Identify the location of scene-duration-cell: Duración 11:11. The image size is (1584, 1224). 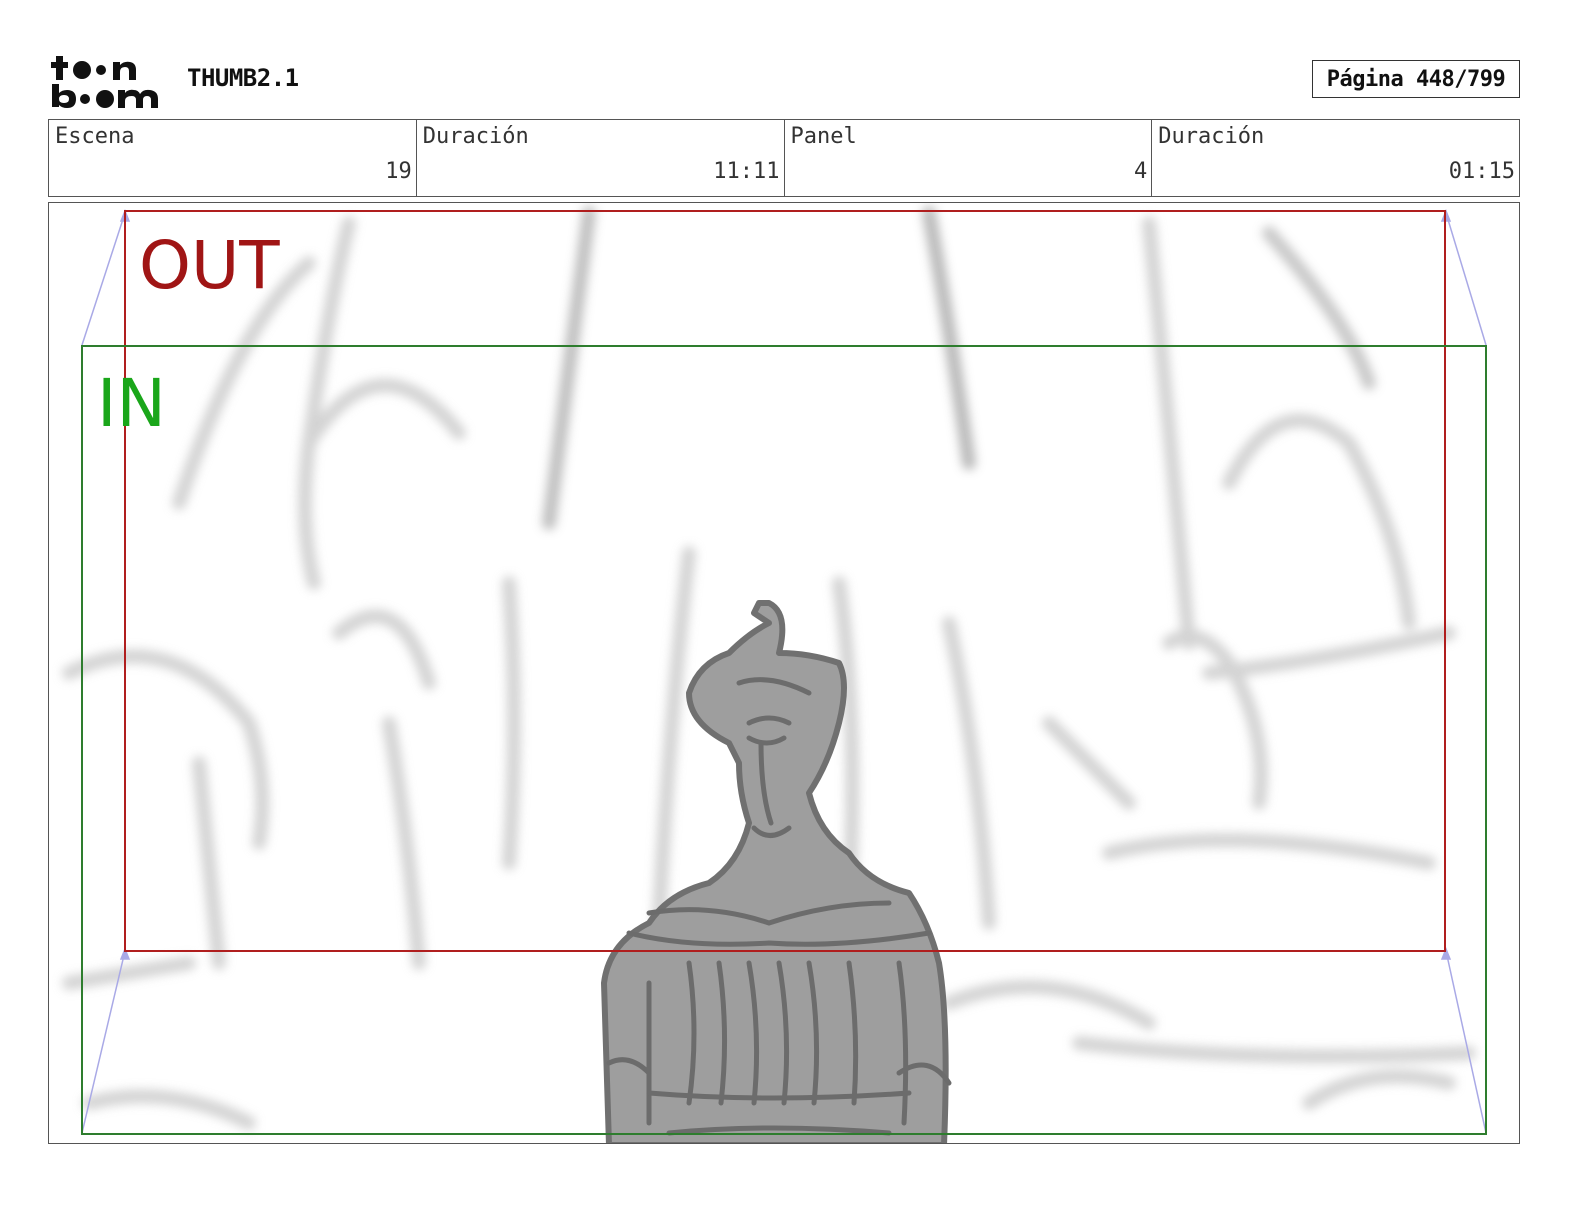
(601, 158).